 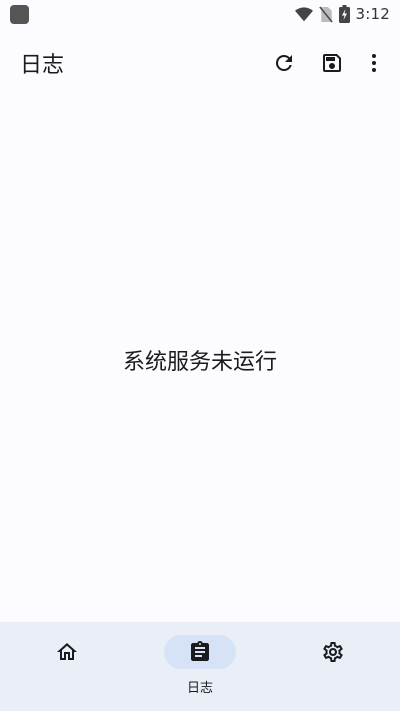 I want to click on clipboard-icon, so click(x=199, y=651).